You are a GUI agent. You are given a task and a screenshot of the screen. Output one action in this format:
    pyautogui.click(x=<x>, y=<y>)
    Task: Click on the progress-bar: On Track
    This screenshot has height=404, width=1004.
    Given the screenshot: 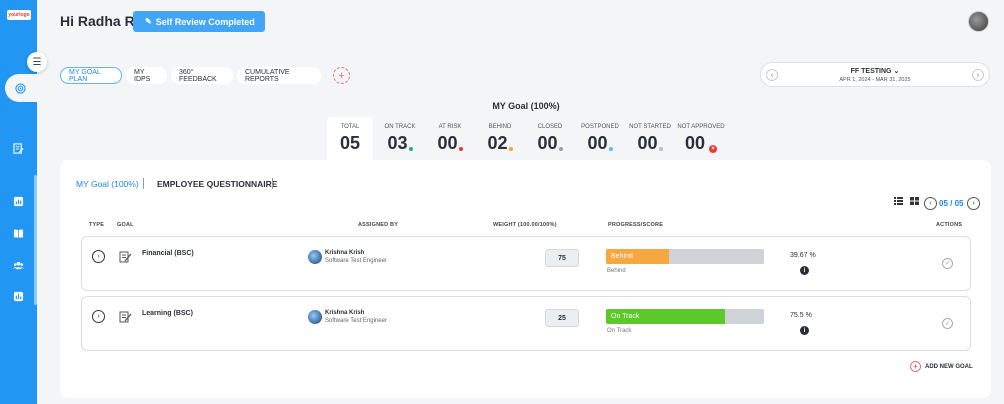 What is the action you would take?
    pyautogui.click(x=685, y=316)
    